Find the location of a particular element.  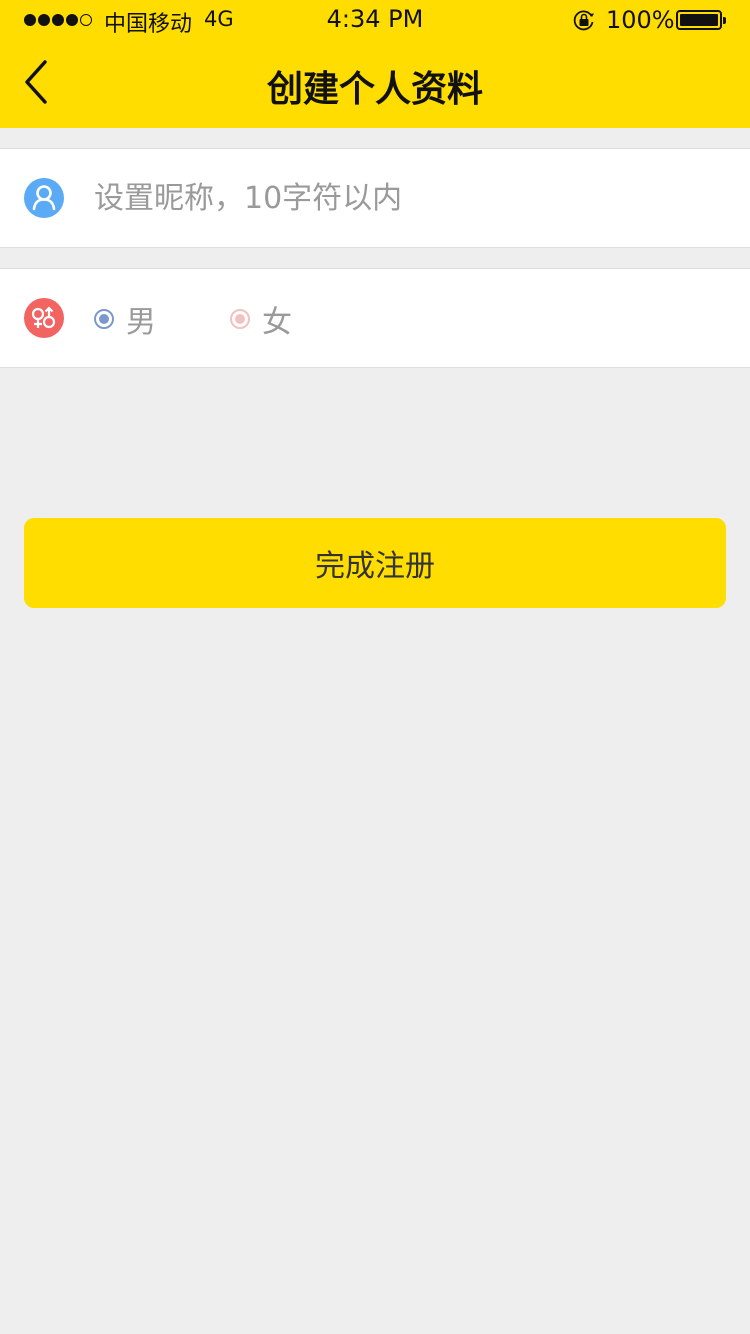

radio-male-indicator is located at coordinates (104, 319).